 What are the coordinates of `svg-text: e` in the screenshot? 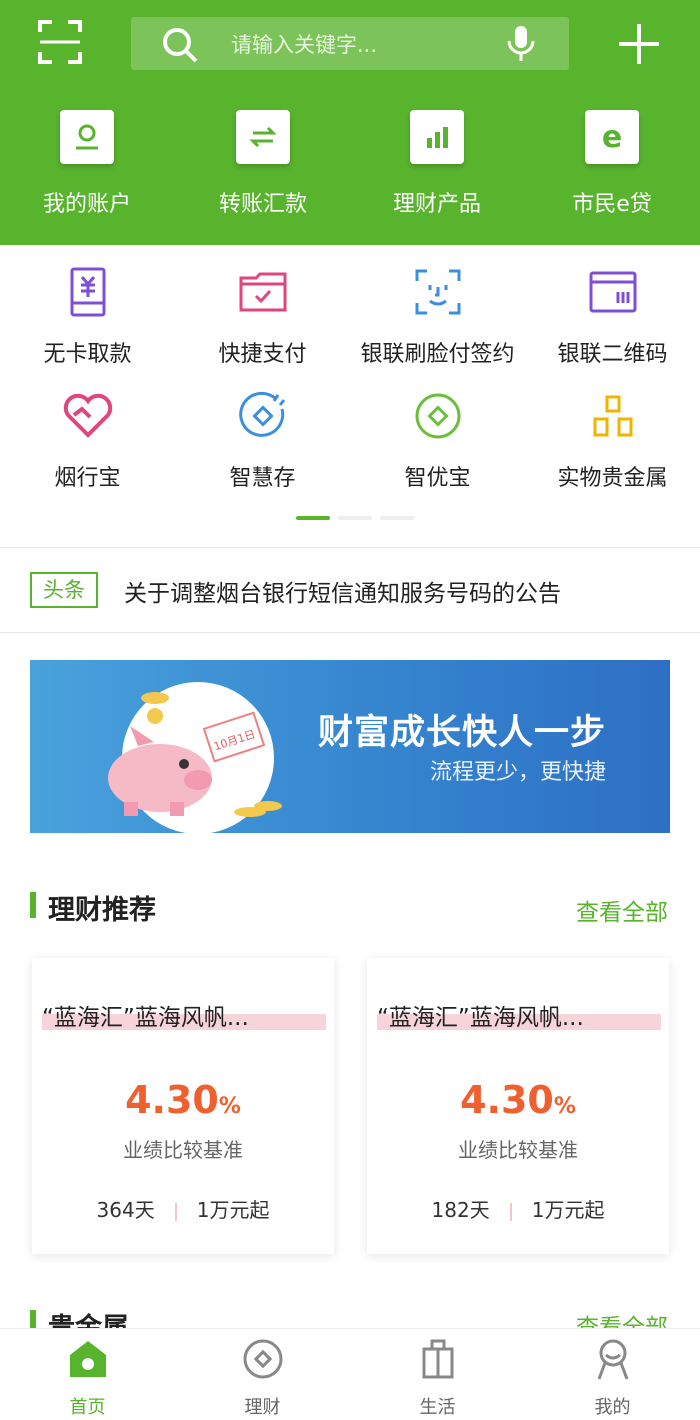 It's located at (612, 137).